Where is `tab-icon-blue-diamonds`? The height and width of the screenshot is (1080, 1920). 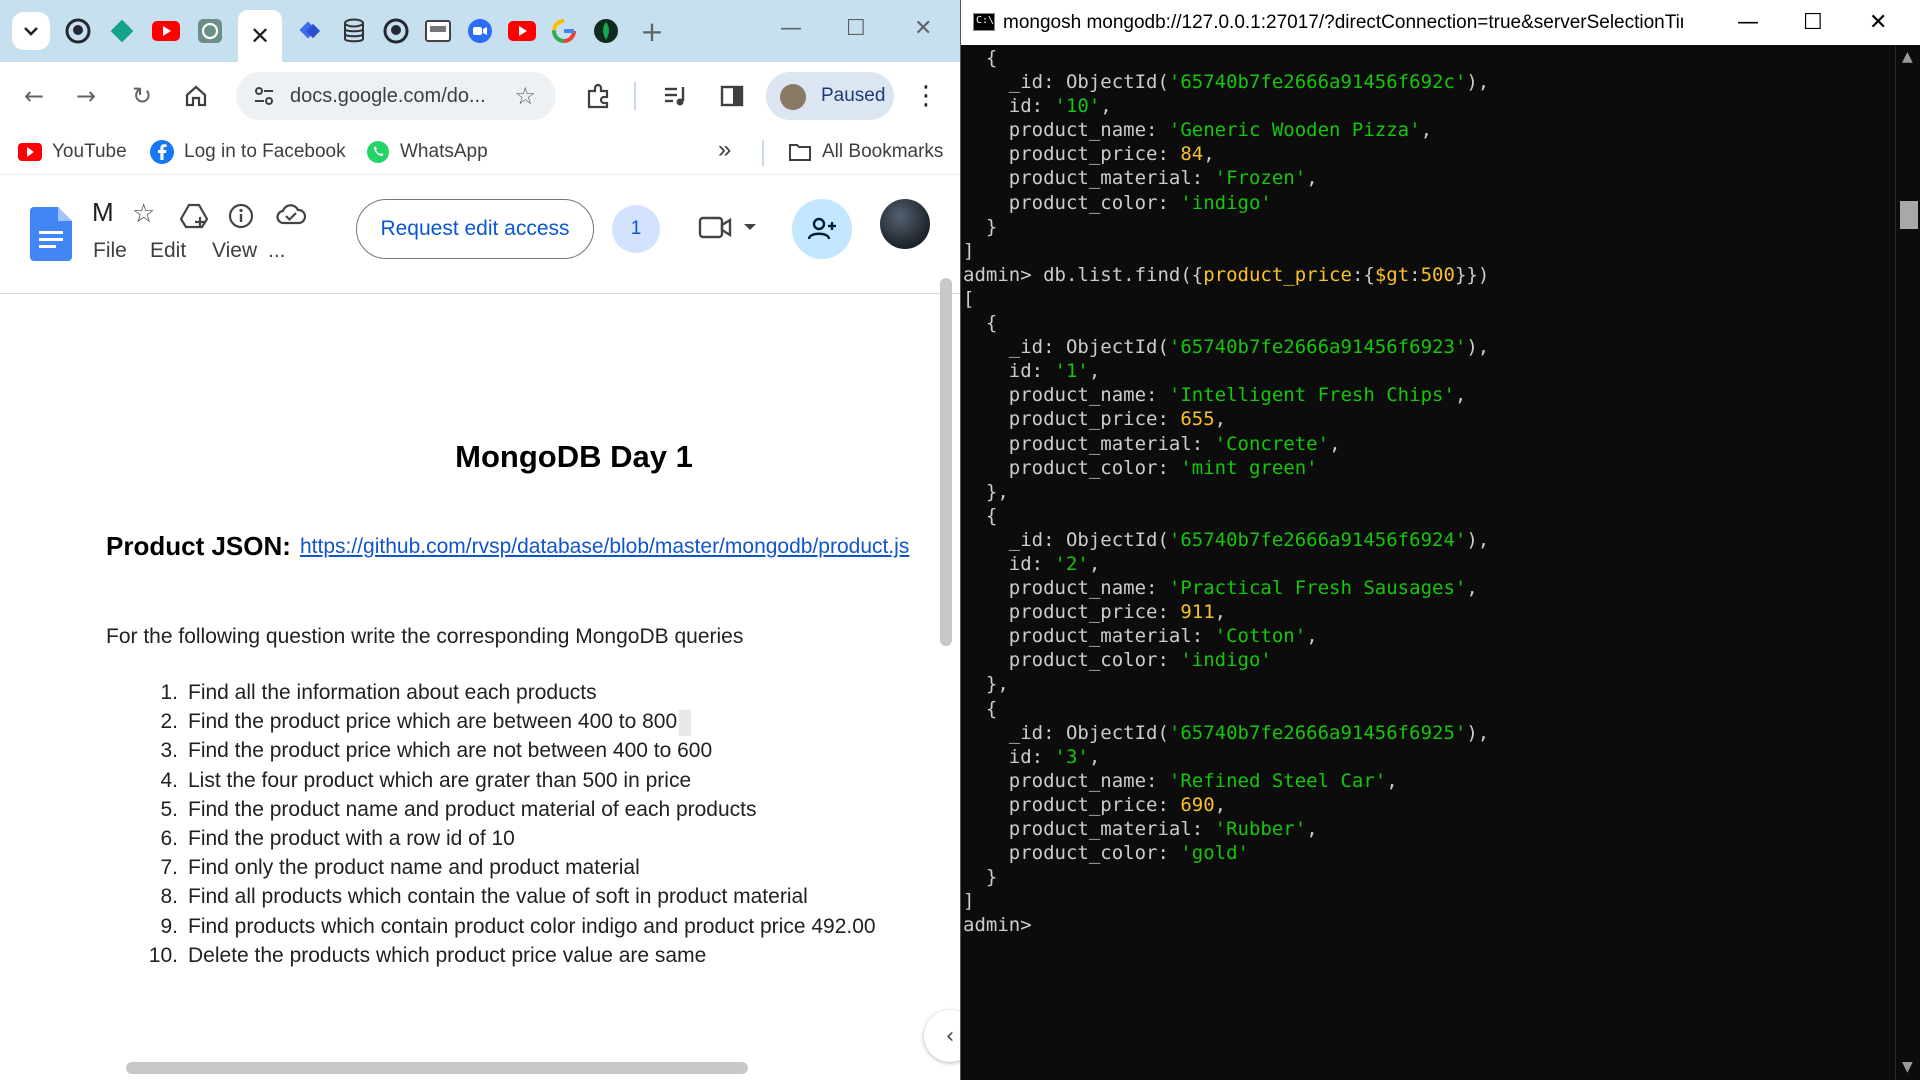 tab-icon-blue-diamonds is located at coordinates (310, 31).